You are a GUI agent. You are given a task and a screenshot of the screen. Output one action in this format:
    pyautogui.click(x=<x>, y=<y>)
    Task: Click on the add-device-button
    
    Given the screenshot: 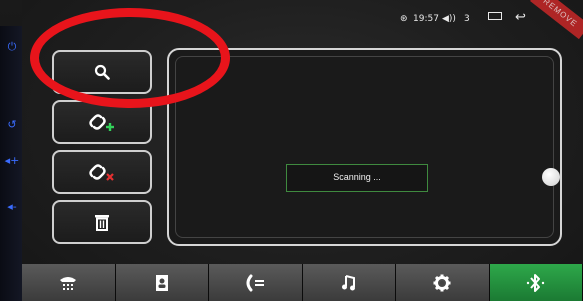 What is the action you would take?
    pyautogui.click(x=102, y=122)
    